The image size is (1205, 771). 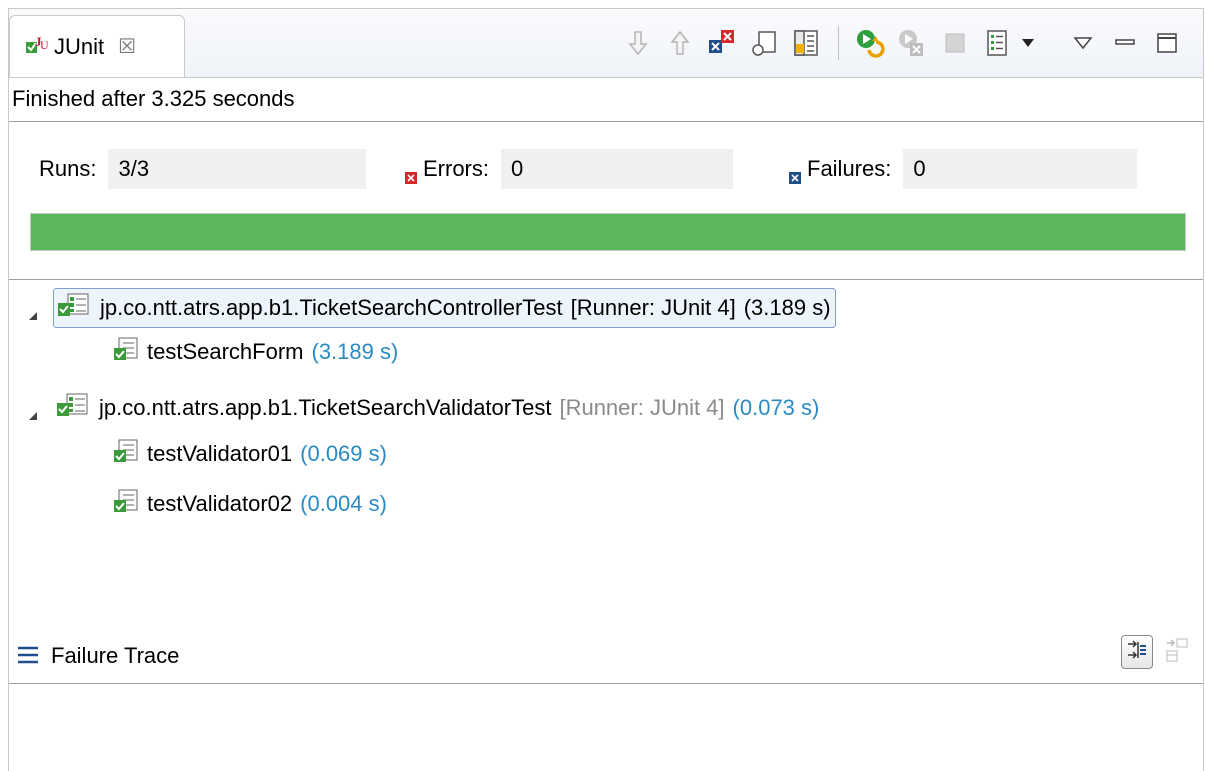 I want to click on error-icon, so click(x=411, y=174).